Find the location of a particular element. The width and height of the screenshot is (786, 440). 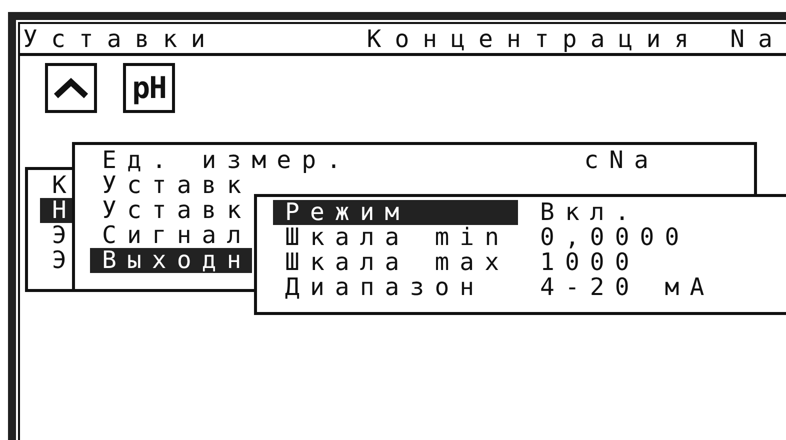

menu-item: Сигнал is located at coordinates (171, 235).